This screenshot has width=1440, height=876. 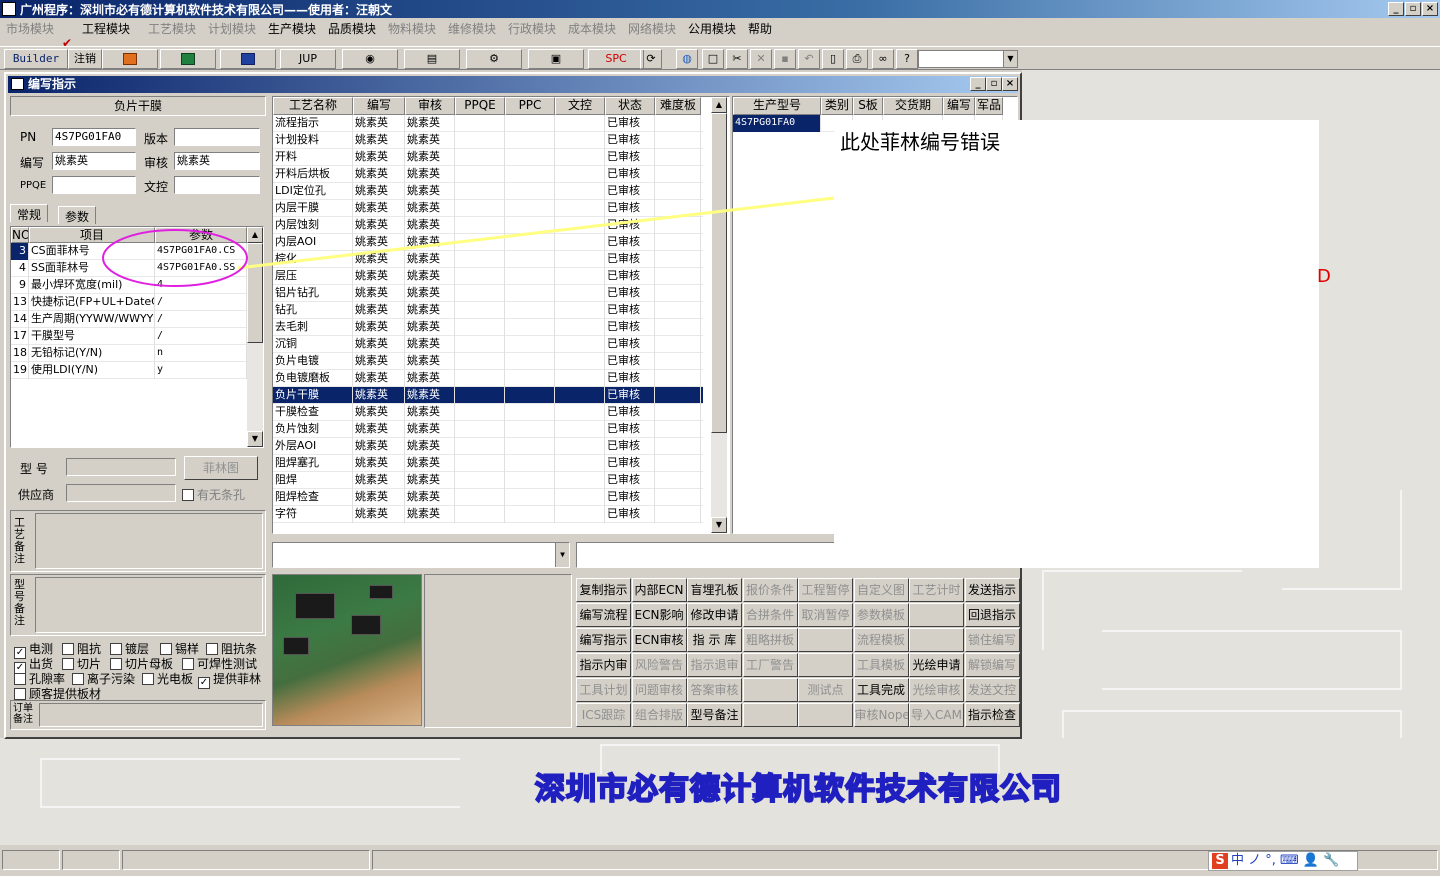 What do you see at coordinates (175, 258) in the screenshot?
I see `annotation-ellipse` at bounding box center [175, 258].